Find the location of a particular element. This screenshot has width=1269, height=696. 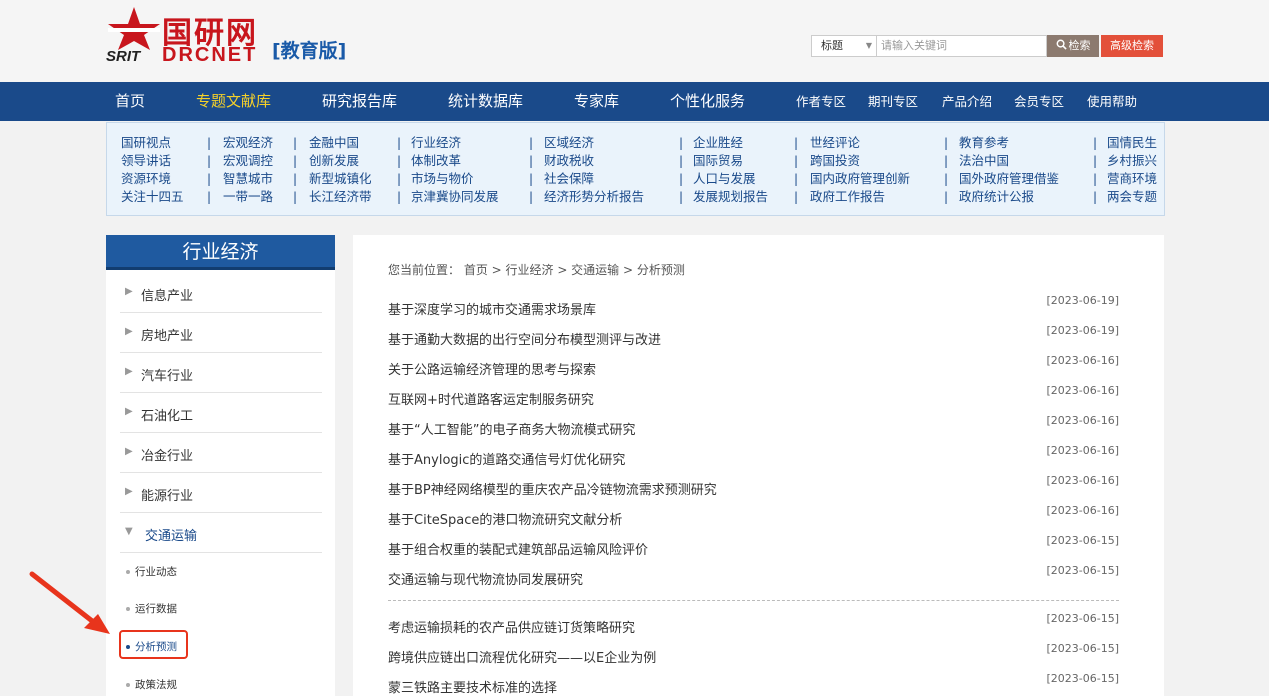

search-input: 请输入关键词 is located at coordinates (962, 46).